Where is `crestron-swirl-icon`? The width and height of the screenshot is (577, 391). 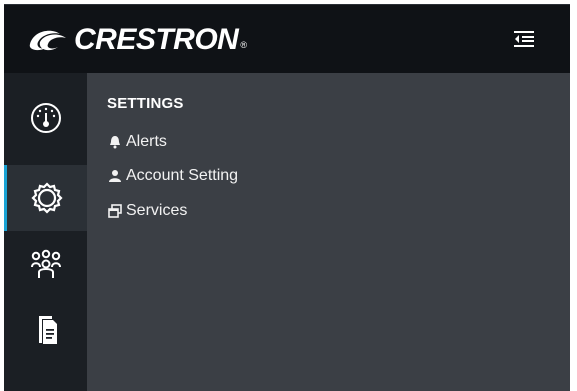
crestron-swirl-icon is located at coordinates (47, 40).